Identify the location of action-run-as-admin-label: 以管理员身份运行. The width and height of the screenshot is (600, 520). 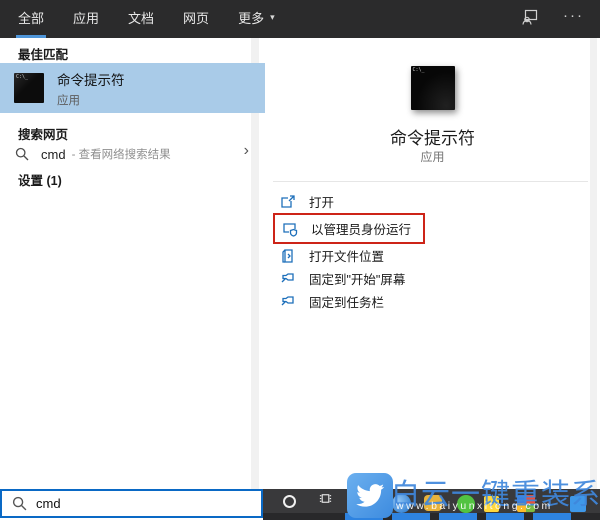
(361, 230).